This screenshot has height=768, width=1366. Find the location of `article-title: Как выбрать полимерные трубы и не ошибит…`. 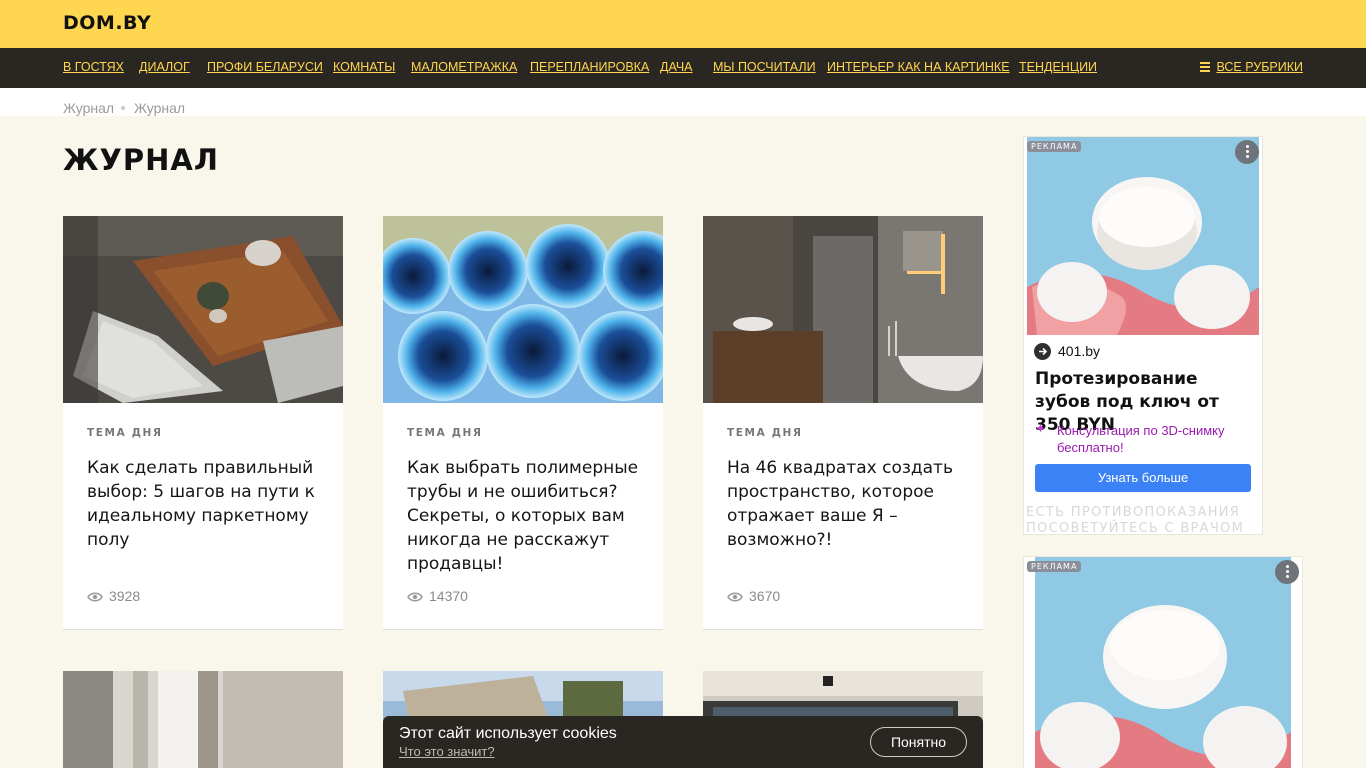

article-title: Как выбрать полимерные трубы и не ошибит… is located at coordinates (525, 516).